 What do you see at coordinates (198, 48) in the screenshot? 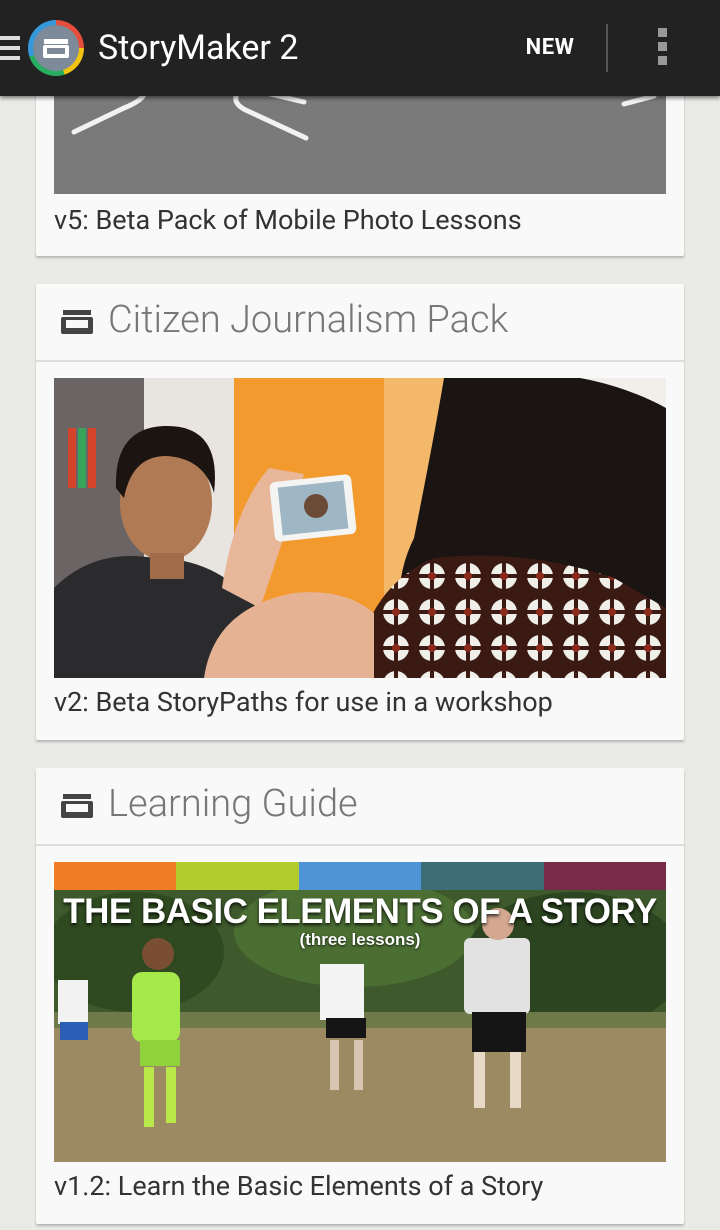
I see `app-title: StoryMaker 2` at bounding box center [198, 48].